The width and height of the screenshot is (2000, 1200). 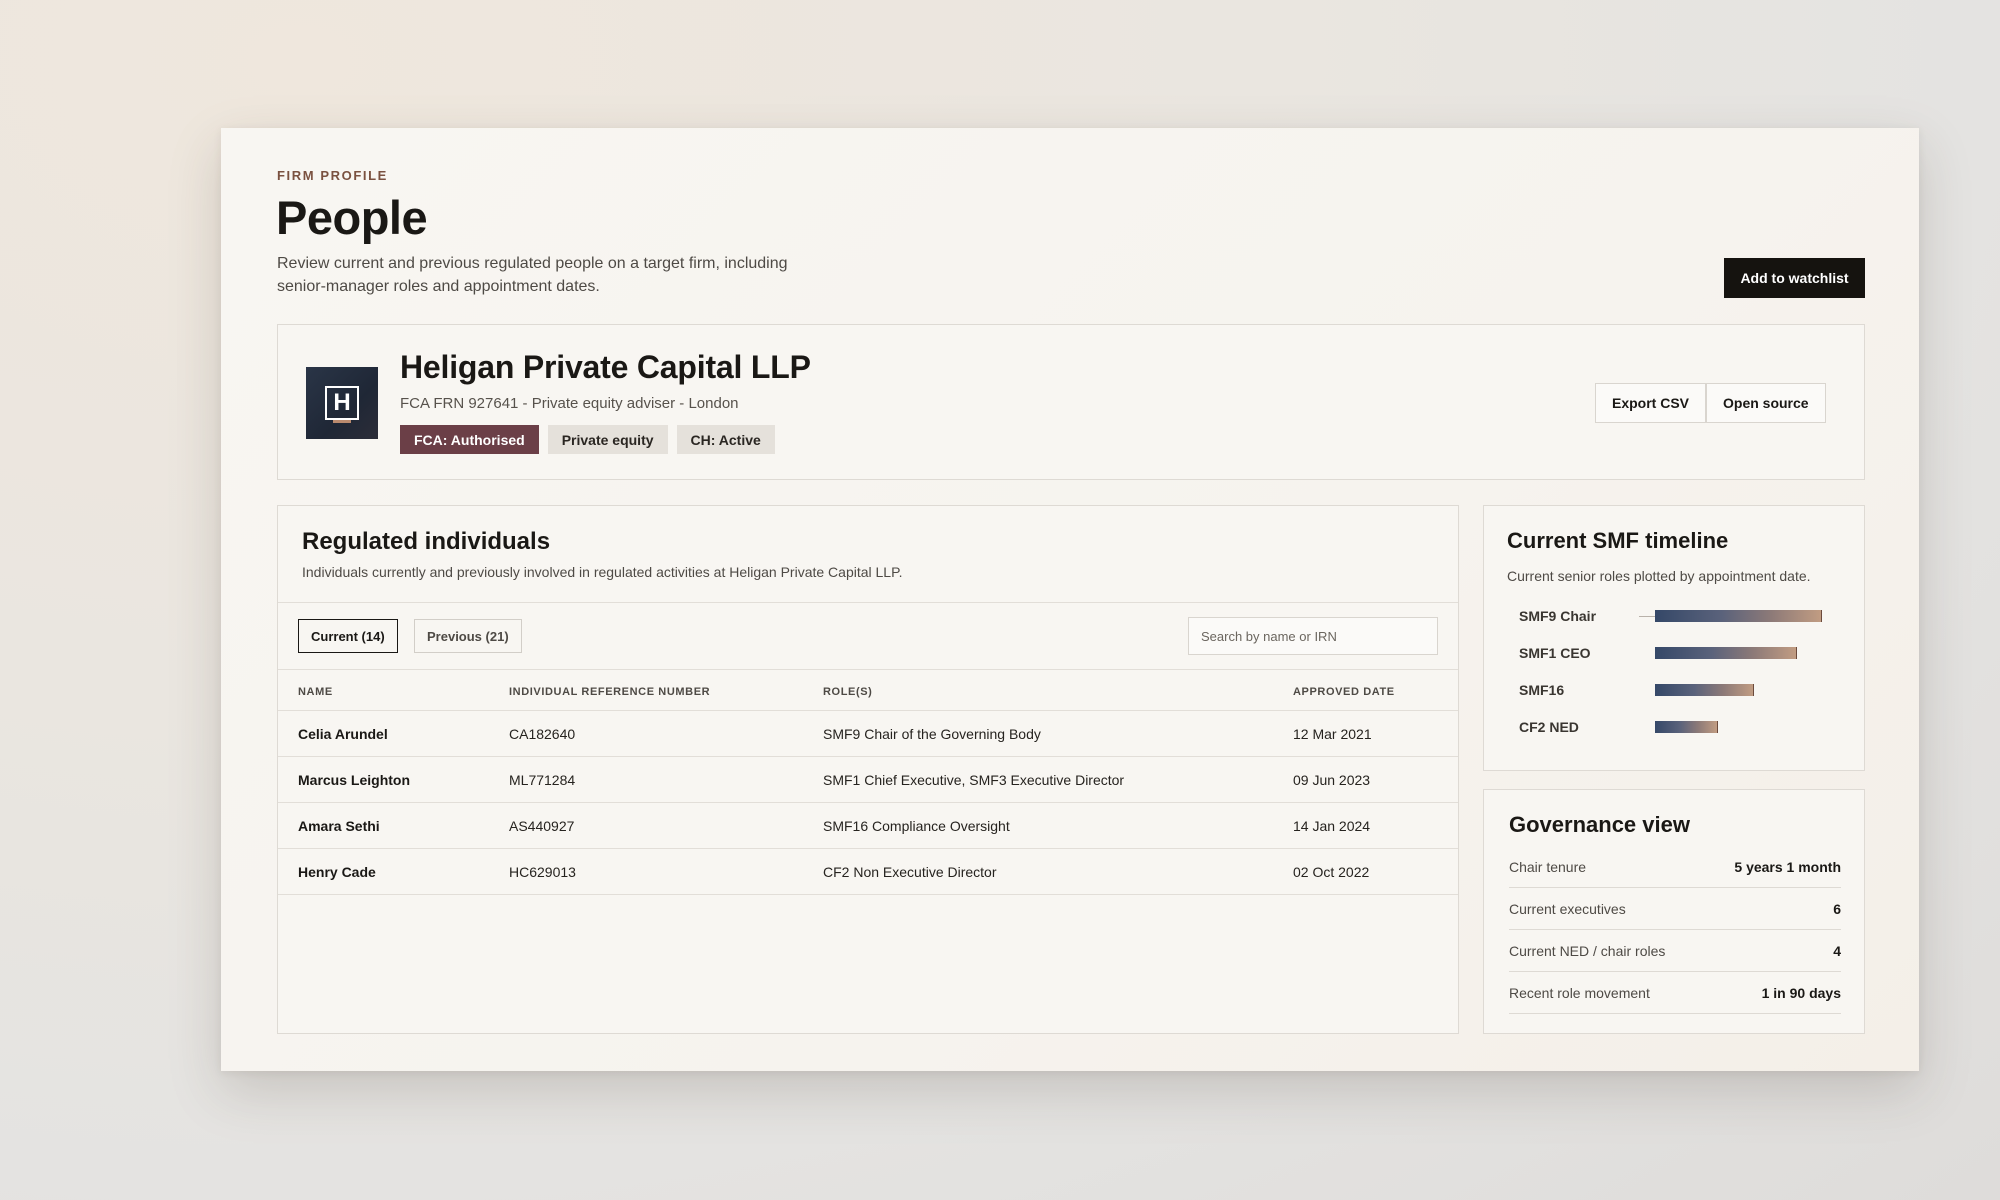 What do you see at coordinates (1331, 872) in the screenshot?
I see `cell-date: 02 Oct 2022` at bounding box center [1331, 872].